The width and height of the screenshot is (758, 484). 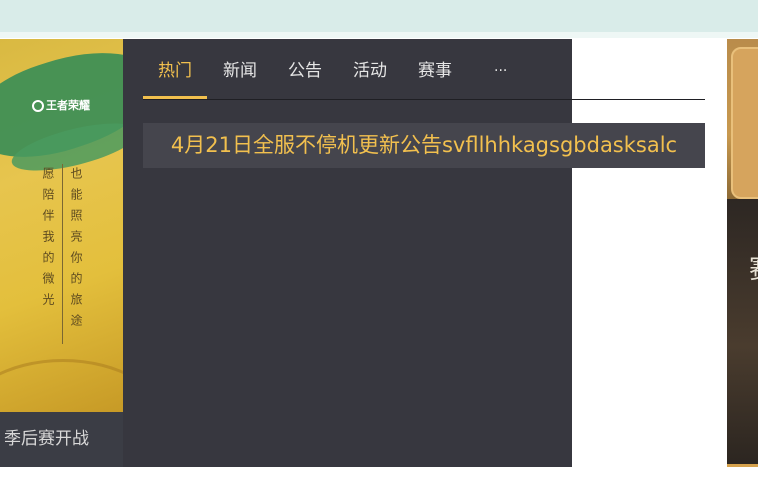 I want to click on promo-banner-image: 王者荣耀 愿陪伴我的微光 也能照亮你的旅途, so click(x=61, y=225).